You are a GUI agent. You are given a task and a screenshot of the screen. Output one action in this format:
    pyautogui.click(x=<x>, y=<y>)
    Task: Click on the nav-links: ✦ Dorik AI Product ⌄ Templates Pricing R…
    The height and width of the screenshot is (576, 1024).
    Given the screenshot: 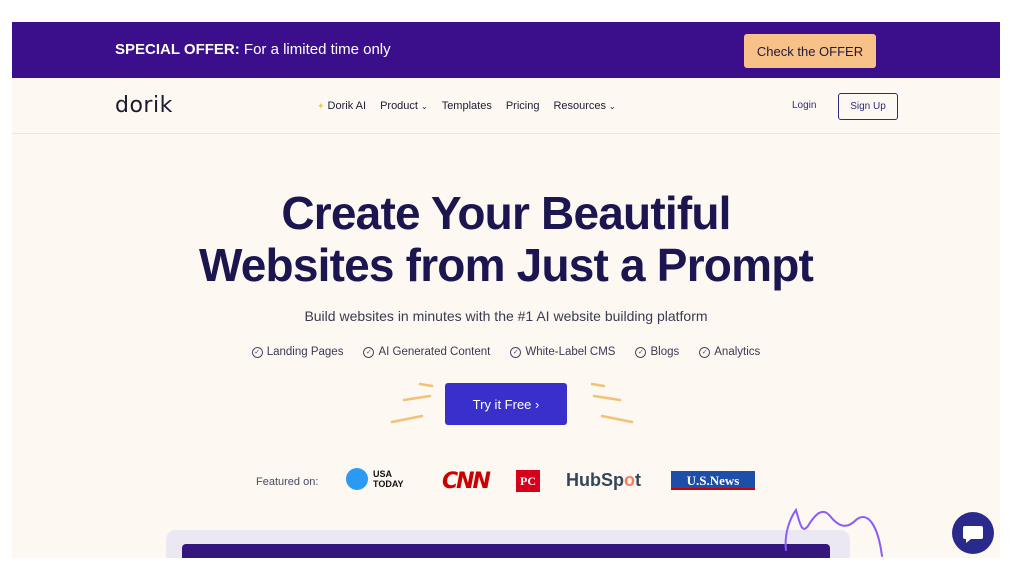 What is the action you would take?
    pyautogui.click(x=466, y=106)
    